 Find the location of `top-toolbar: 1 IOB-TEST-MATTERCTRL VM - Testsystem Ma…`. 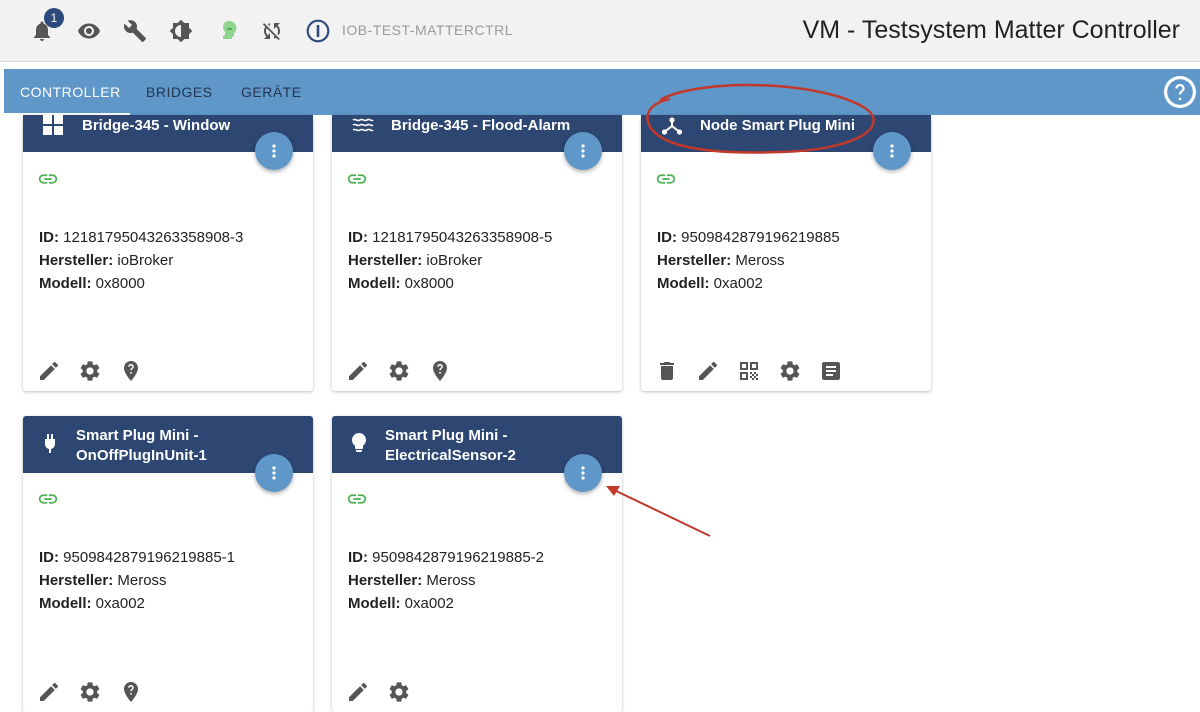

top-toolbar: 1 IOB-TEST-MATTERCTRL VM - Testsystem Ma… is located at coordinates (600, 31).